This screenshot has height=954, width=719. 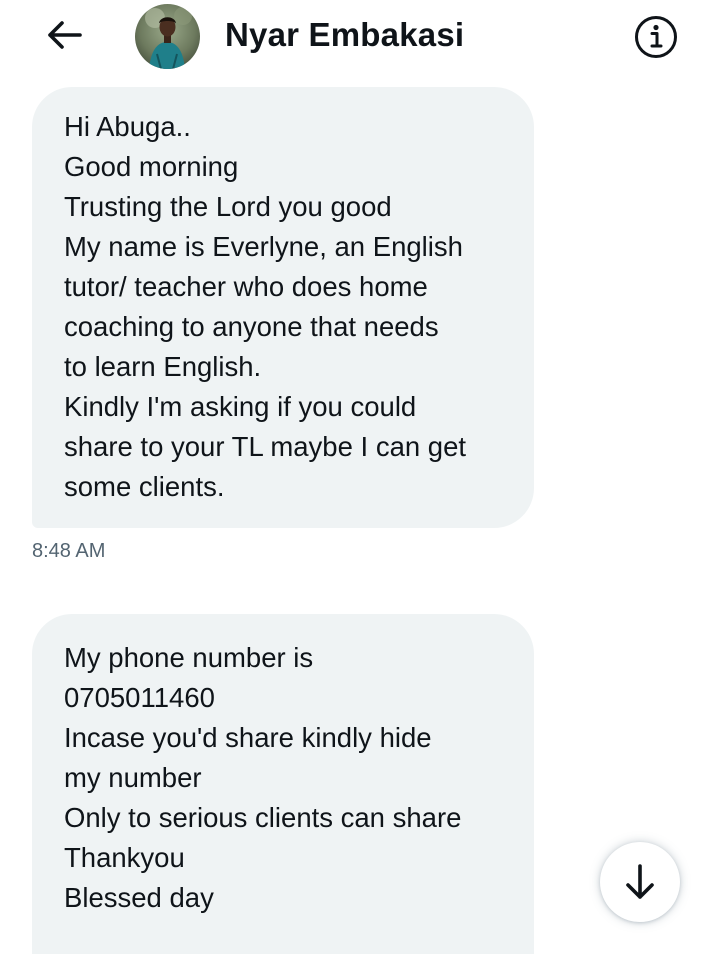 I want to click on back-button, so click(x=64, y=35).